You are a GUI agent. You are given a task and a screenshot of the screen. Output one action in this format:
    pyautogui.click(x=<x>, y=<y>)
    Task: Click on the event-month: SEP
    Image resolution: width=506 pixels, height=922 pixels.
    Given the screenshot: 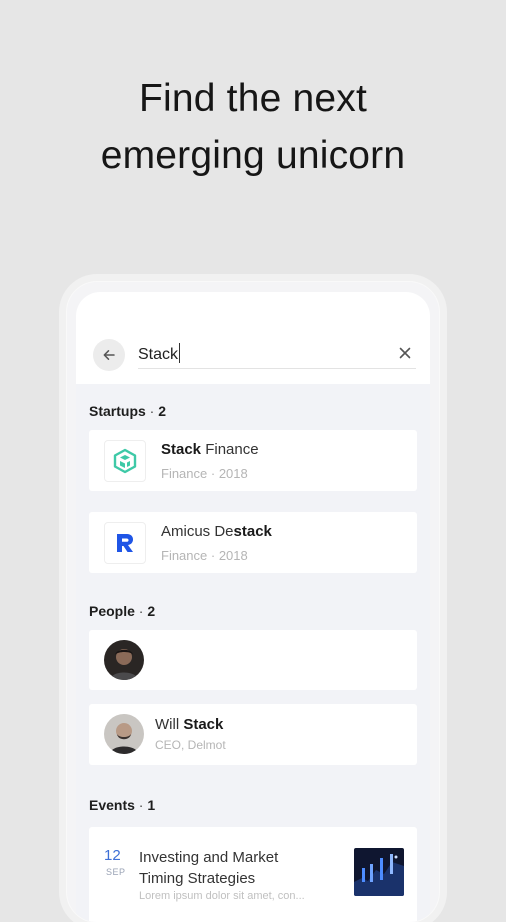 What is the action you would take?
    pyautogui.click(x=116, y=872)
    